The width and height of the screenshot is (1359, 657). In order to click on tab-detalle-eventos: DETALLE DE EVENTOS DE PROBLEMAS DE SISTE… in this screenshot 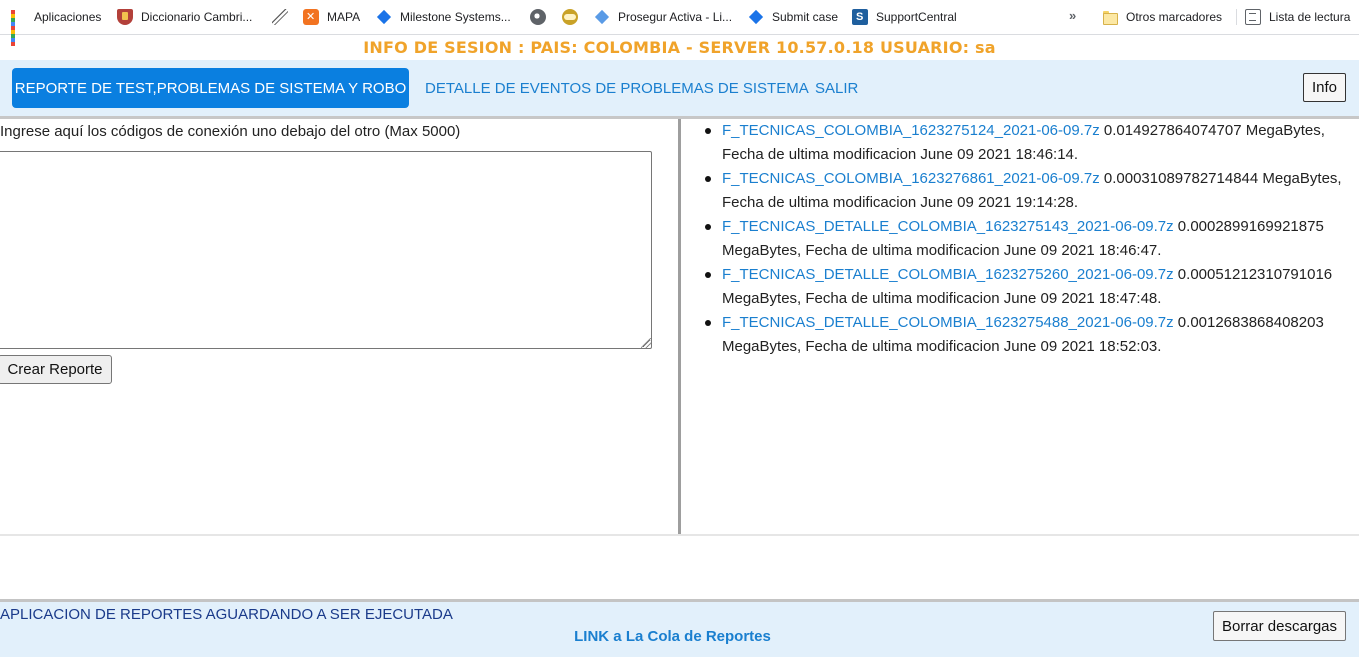, I will do `click(617, 88)`.